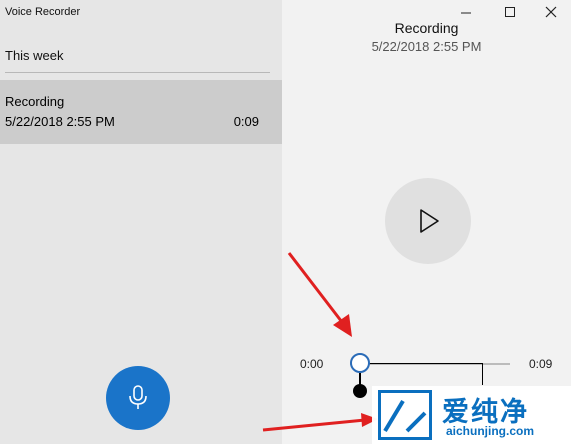 This screenshot has width=571, height=444. What do you see at coordinates (490, 431) in the screenshot?
I see `watermark-url: aichunjing.com` at bounding box center [490, 431].